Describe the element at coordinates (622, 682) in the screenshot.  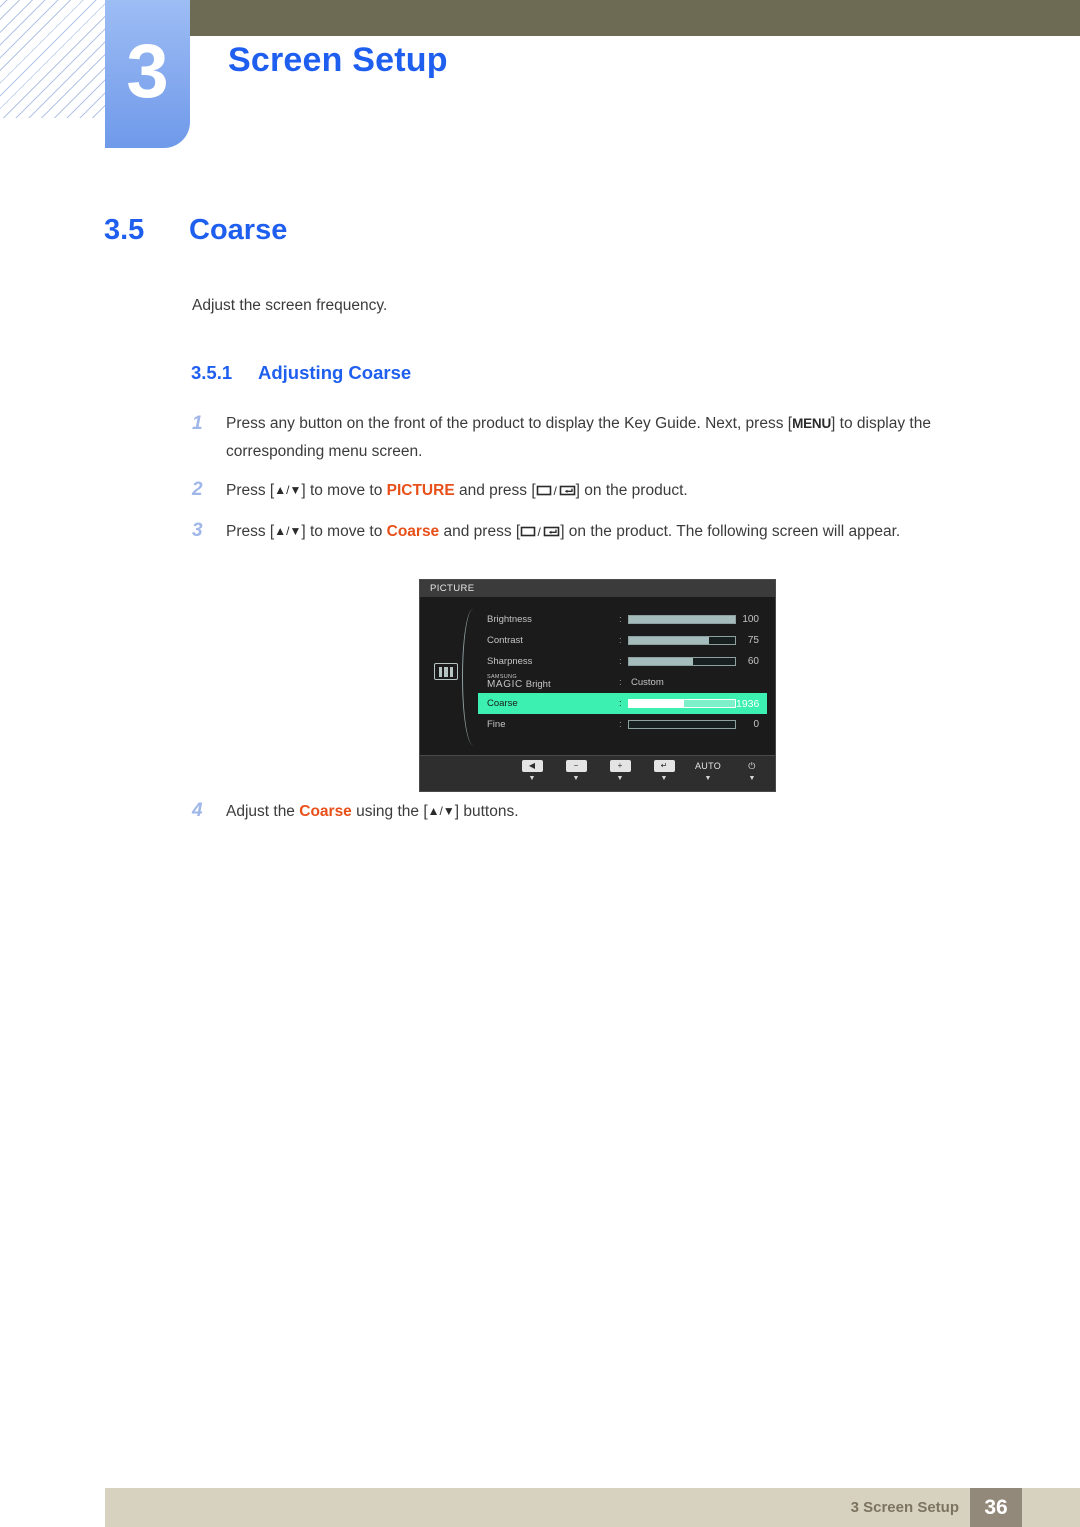
I see `osd-row-samsung-magic-bright: SAMSUNG MAGIC Bright : Custom` at that location.